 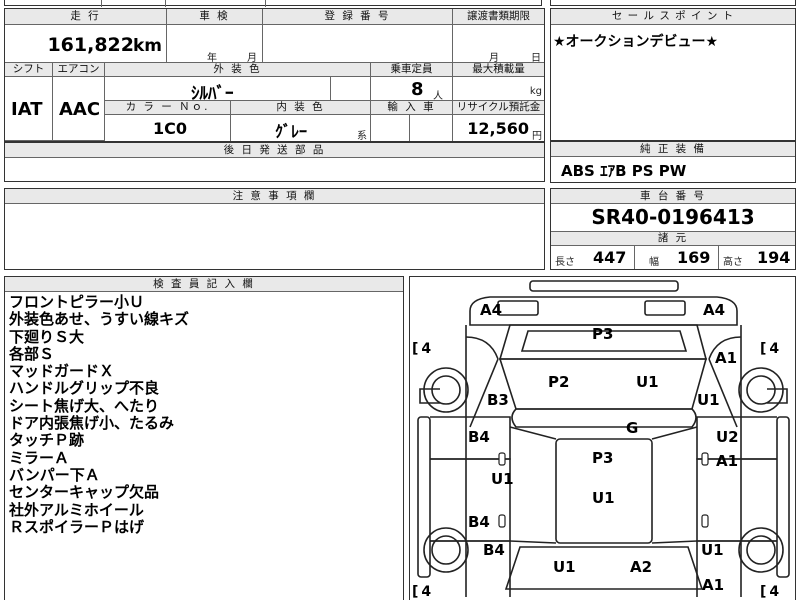 What do you see at coordinates (771, 592) in the screenshot?
I see `tire-rear-right: [4` at bounding box center [771, 592].